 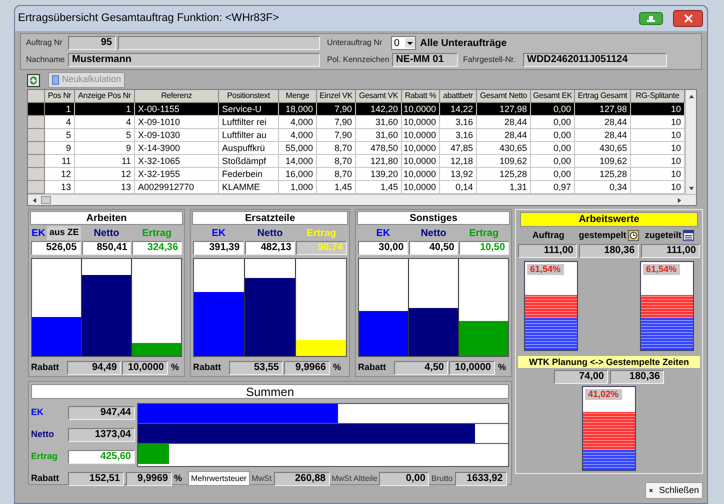 What do you see at coordinates (307, 368) in the screenshot?
I see `input-field: 9,9966` at bounding box center [307, 368].